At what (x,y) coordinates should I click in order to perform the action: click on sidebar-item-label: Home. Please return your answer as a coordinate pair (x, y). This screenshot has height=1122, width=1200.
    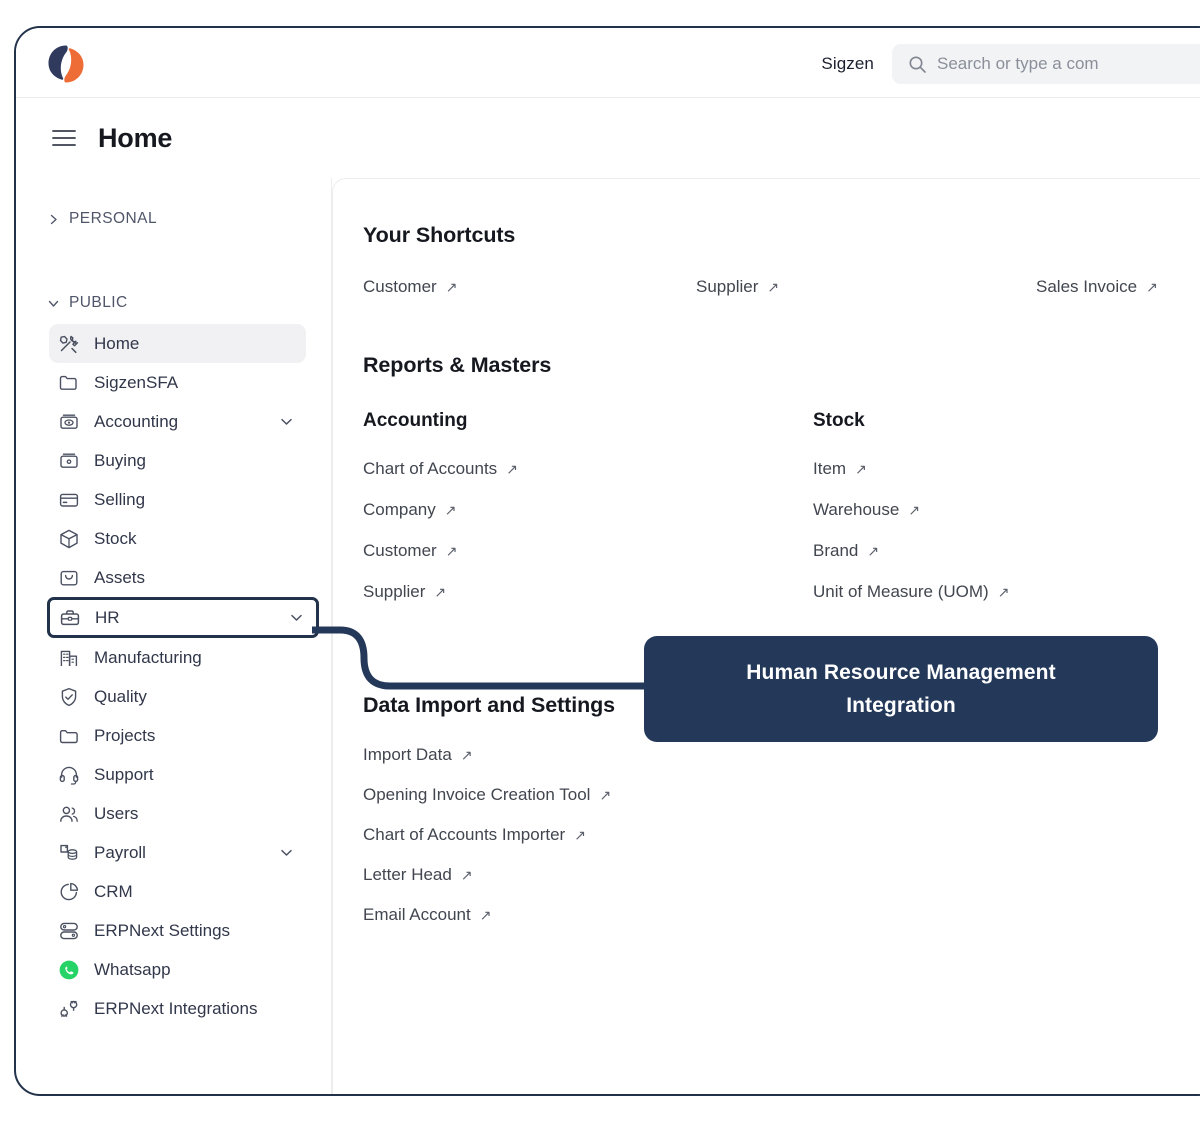
    Looking at the image, I should click on (117, 343).